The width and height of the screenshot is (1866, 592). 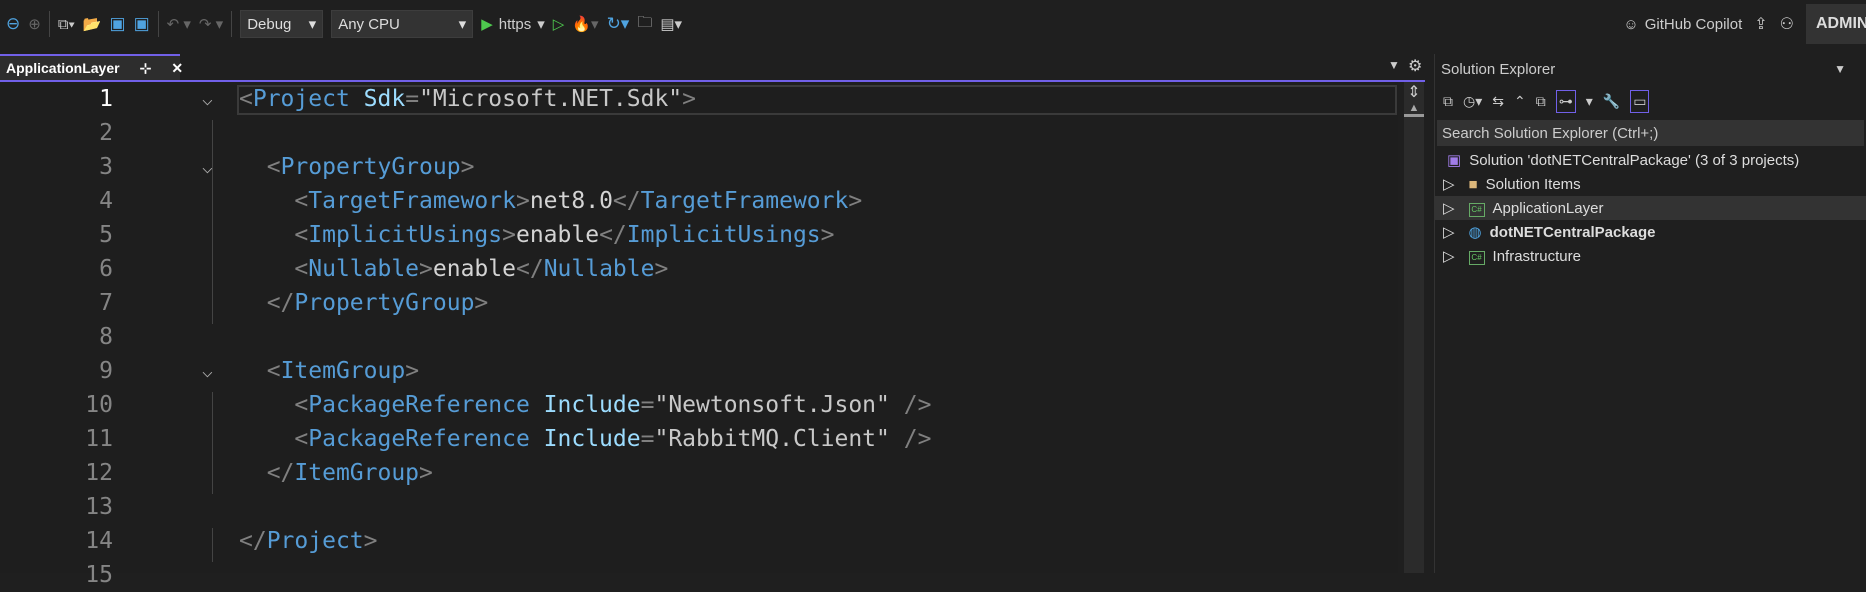 What do you see at coordinates (1536, 256) in the screenshot?
I see `tree-item-label: Infrastructure` at bounding box center [1536, 256].